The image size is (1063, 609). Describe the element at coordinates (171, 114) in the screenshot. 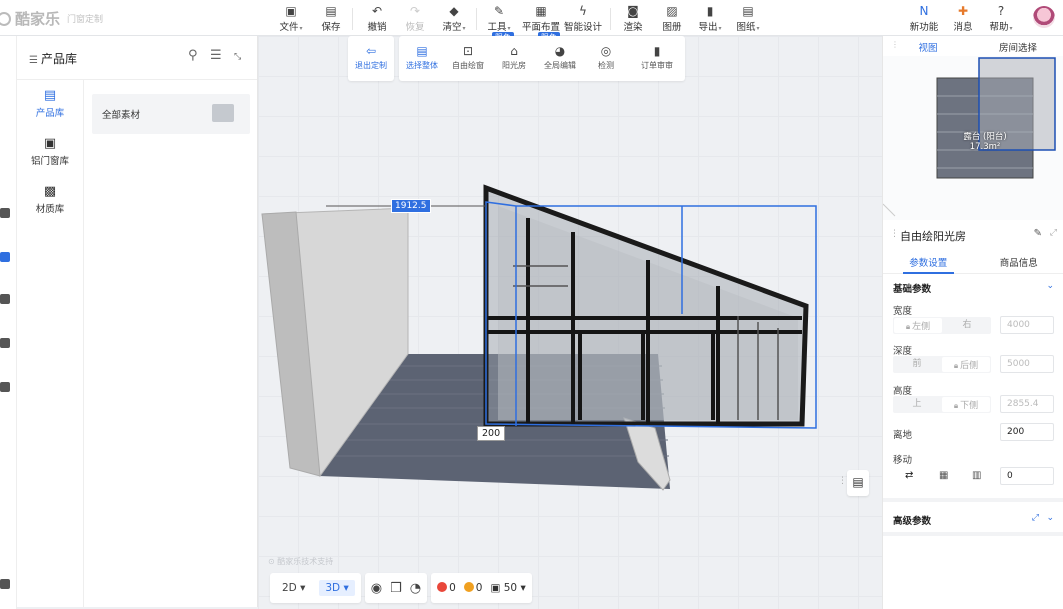

I see `all-materials-item: 全部素材` at that location.